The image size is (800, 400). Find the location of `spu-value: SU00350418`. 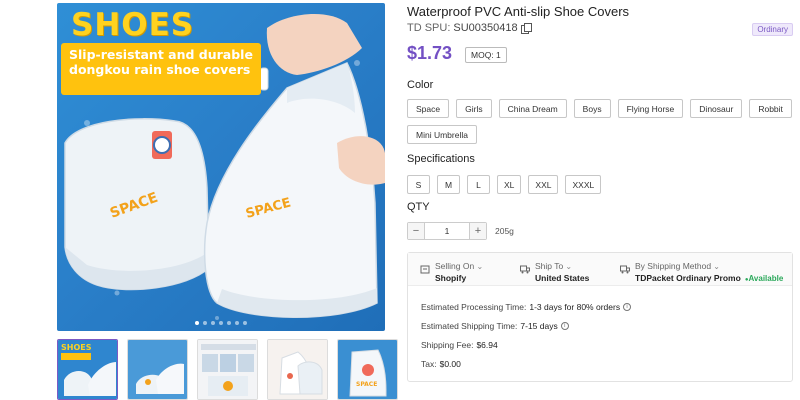

spu-value: SU00350418 is located at coordinates (485, 28).